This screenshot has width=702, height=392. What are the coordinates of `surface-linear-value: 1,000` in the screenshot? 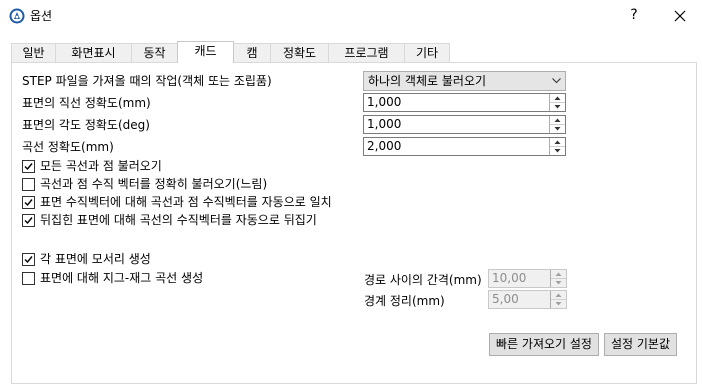 It's located at (384, 102).